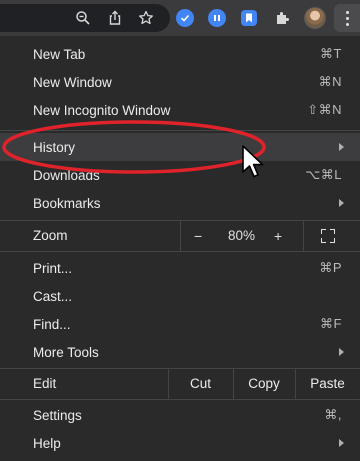 Image resolution: width=360 pixels, height=461 pixels. Describe the element at coordinates (57, 415) in the screenshot. I see `menu-item-label: Settings` at that location.